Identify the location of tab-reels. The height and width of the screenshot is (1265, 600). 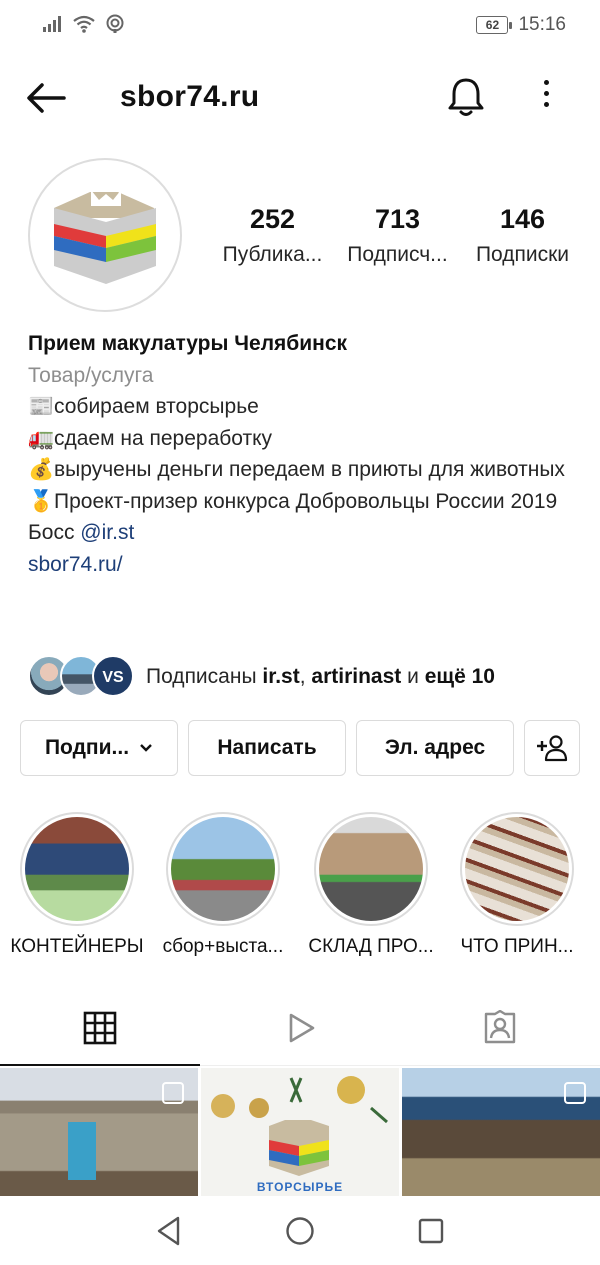
(300, 1027).